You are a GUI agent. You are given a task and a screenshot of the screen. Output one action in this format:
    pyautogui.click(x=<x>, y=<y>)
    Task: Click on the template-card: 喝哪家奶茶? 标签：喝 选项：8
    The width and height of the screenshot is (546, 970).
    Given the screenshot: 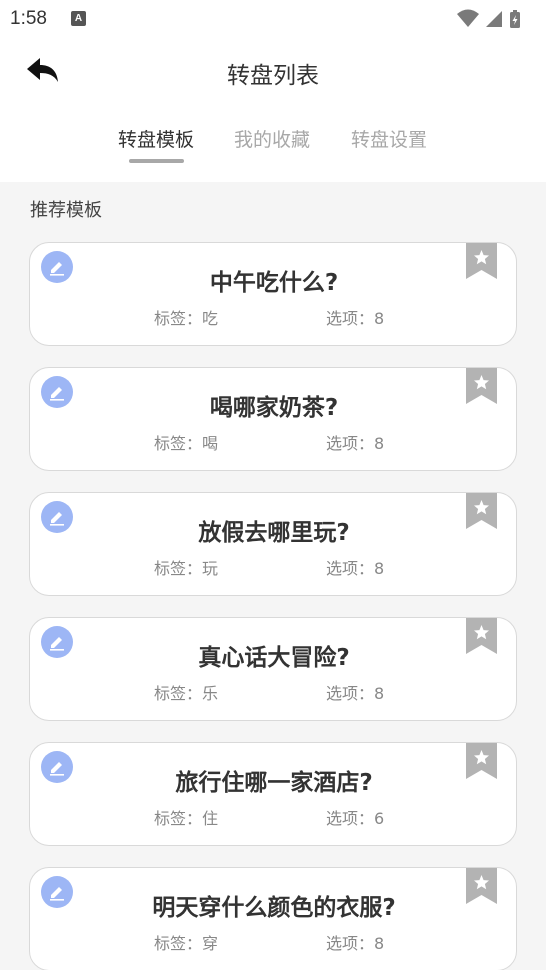 What is the action you would take?
    pyautogui.click(x=273, y=419)
    